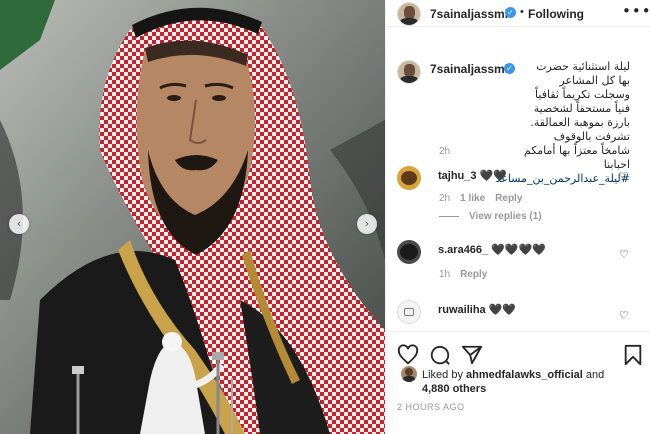 This screenshot has height=434, width=650. What do you see at coordinates (444, 151) in the screenshot?
I see `caption-timestamp: 2h` at bounding box center [444, 151].